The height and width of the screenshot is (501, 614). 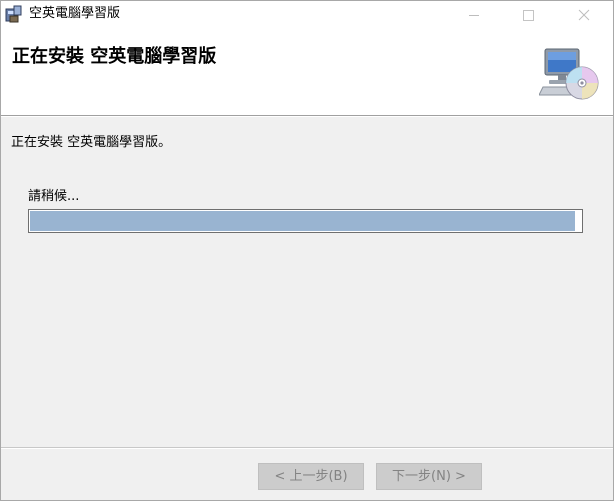 I want to click on maximize-icon, so click(x=528, y=15).